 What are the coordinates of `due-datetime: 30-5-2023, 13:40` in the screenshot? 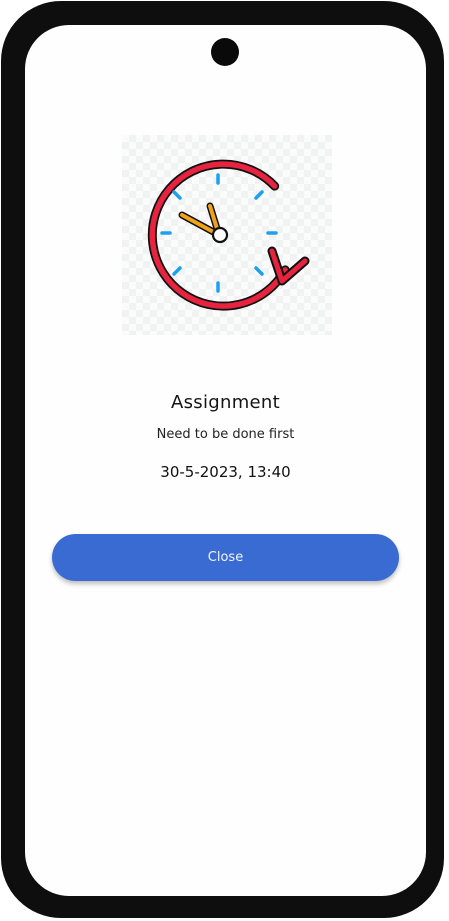 It's located at (225, 472).